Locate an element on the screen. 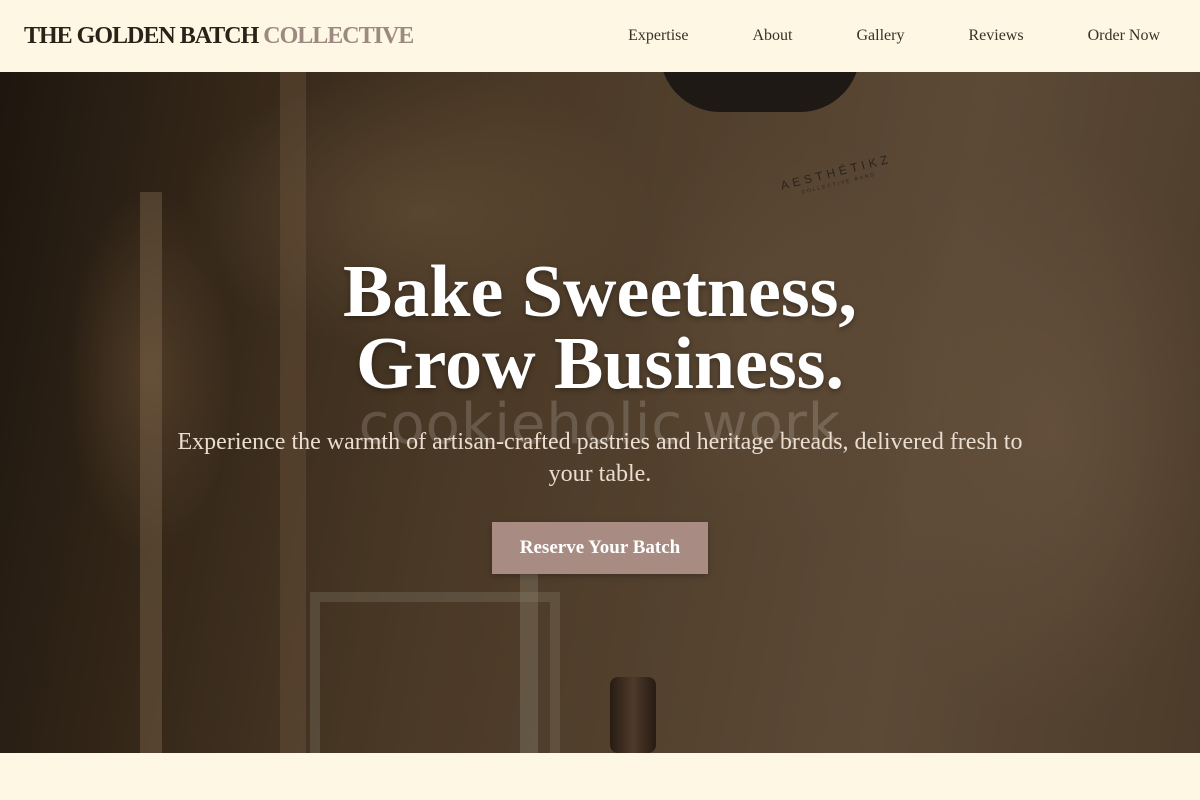  nav-link-order-now: Order Now is located at coordinates (1124, 36).